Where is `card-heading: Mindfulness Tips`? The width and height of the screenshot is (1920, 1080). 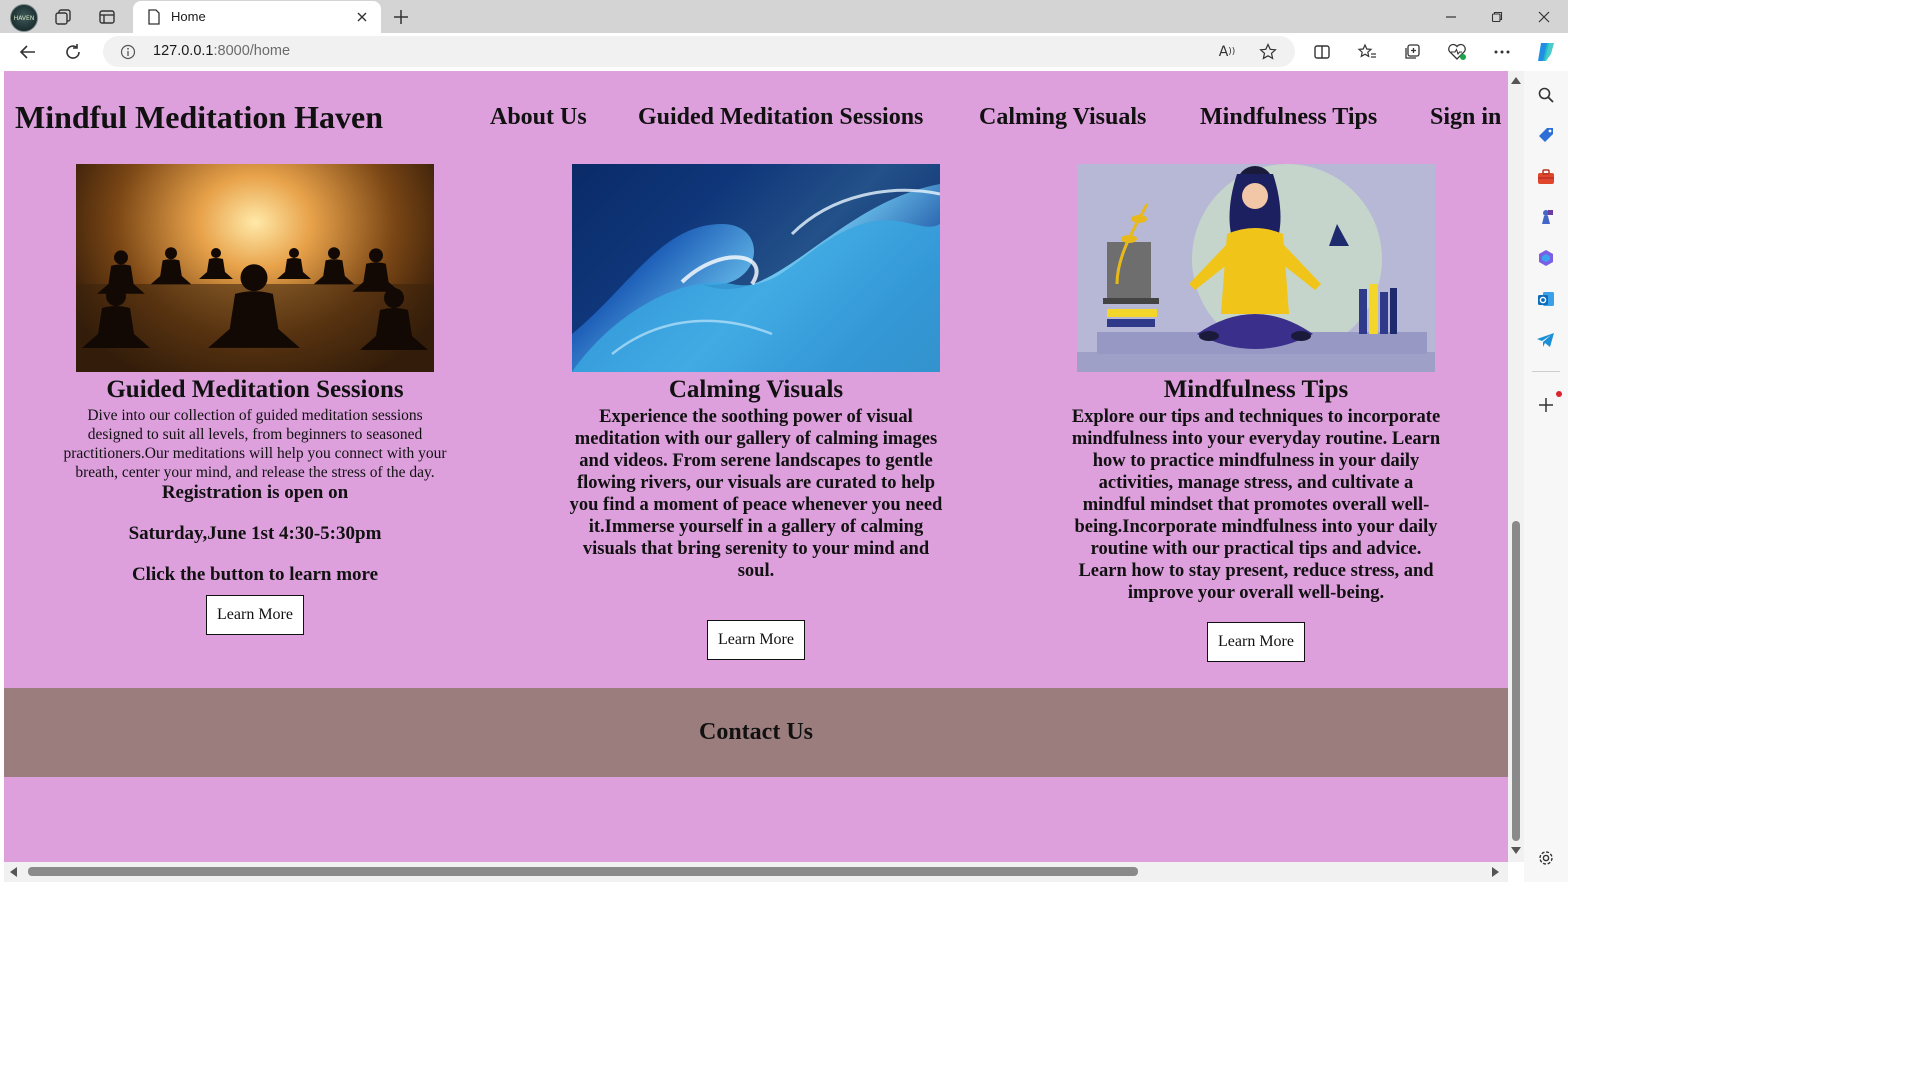
card-heading: Mindfulness Tips is located at coordinates (1256, 389).